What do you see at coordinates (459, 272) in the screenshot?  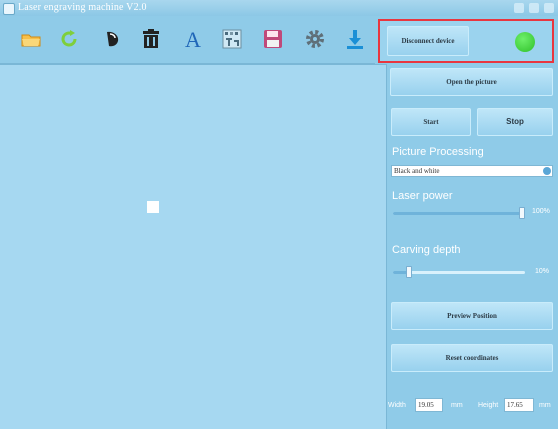 I see `carving-depth-slider` at bounding box center [459, 272].